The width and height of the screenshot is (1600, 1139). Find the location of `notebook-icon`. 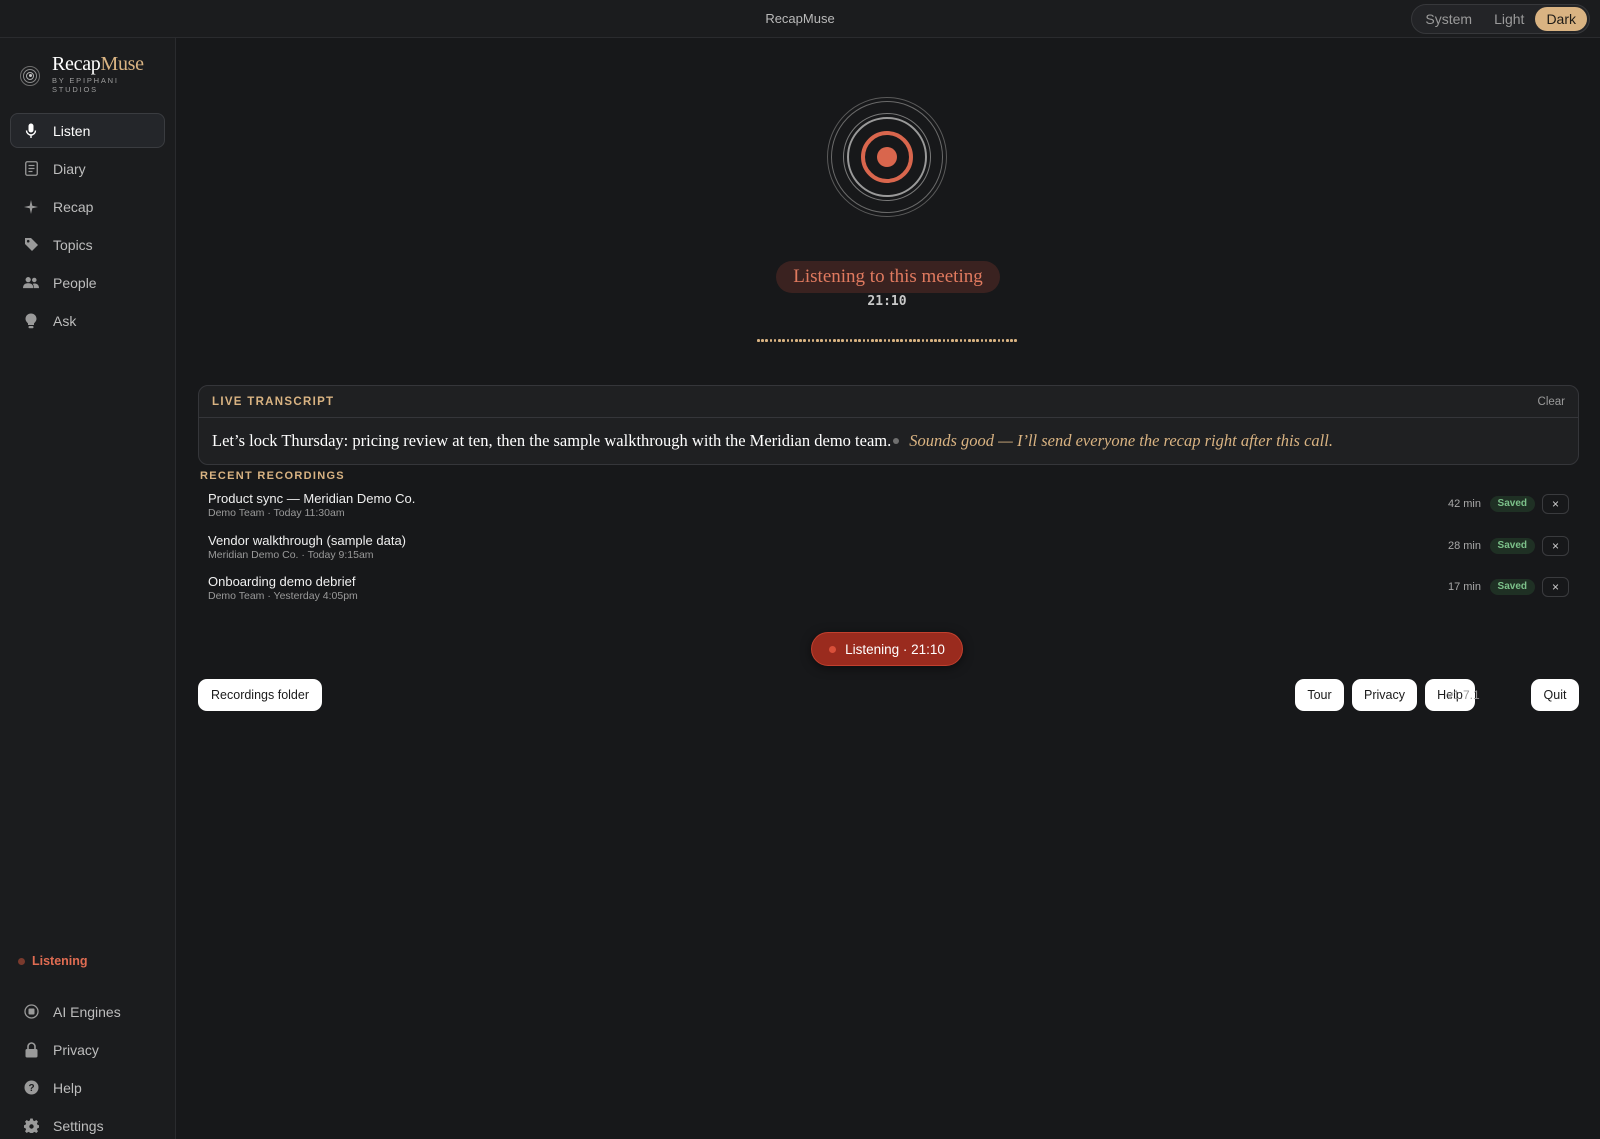

notebook-icon is located at coordinates (31, 169).